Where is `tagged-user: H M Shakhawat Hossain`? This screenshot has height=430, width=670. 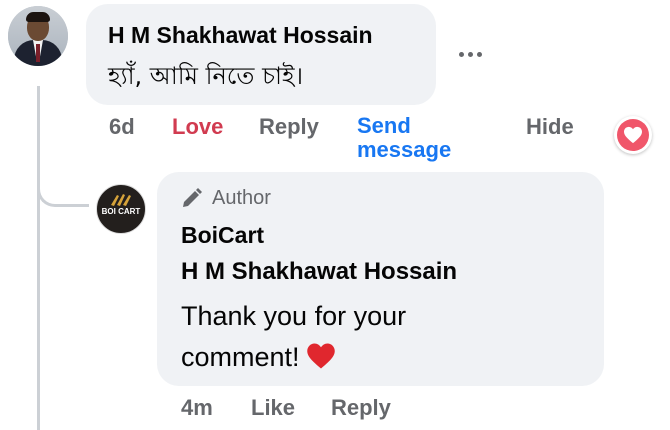
tagged-user: H M Shakhawat Hossain is located at coordinates (319, 272).